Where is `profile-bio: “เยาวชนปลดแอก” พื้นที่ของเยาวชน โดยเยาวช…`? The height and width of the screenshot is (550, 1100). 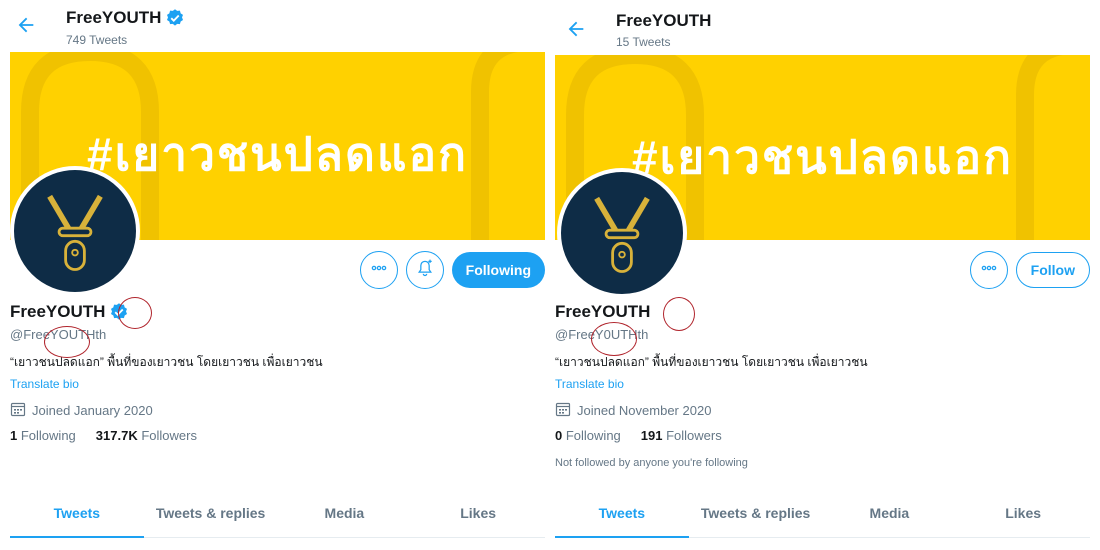 profile-bio: “เยาวชนปลดแอก” พื้นที่ของเยาวชน โดยเยาวช… is located at coordinates (711, 362).